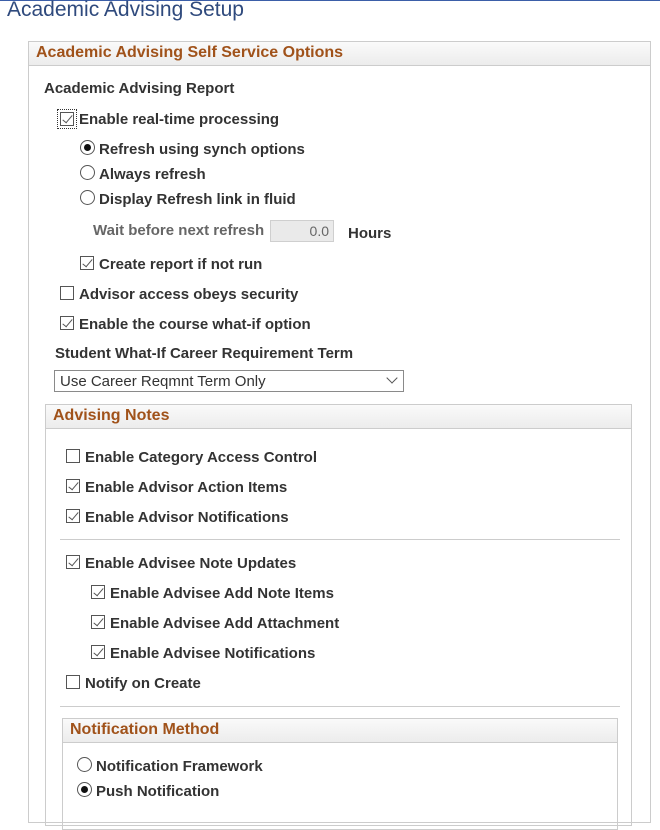 This screenshot has height=830, width=660. I want to click on advisee-add-items-label: Enable Advisee Add Note Items, so click(222, 593).